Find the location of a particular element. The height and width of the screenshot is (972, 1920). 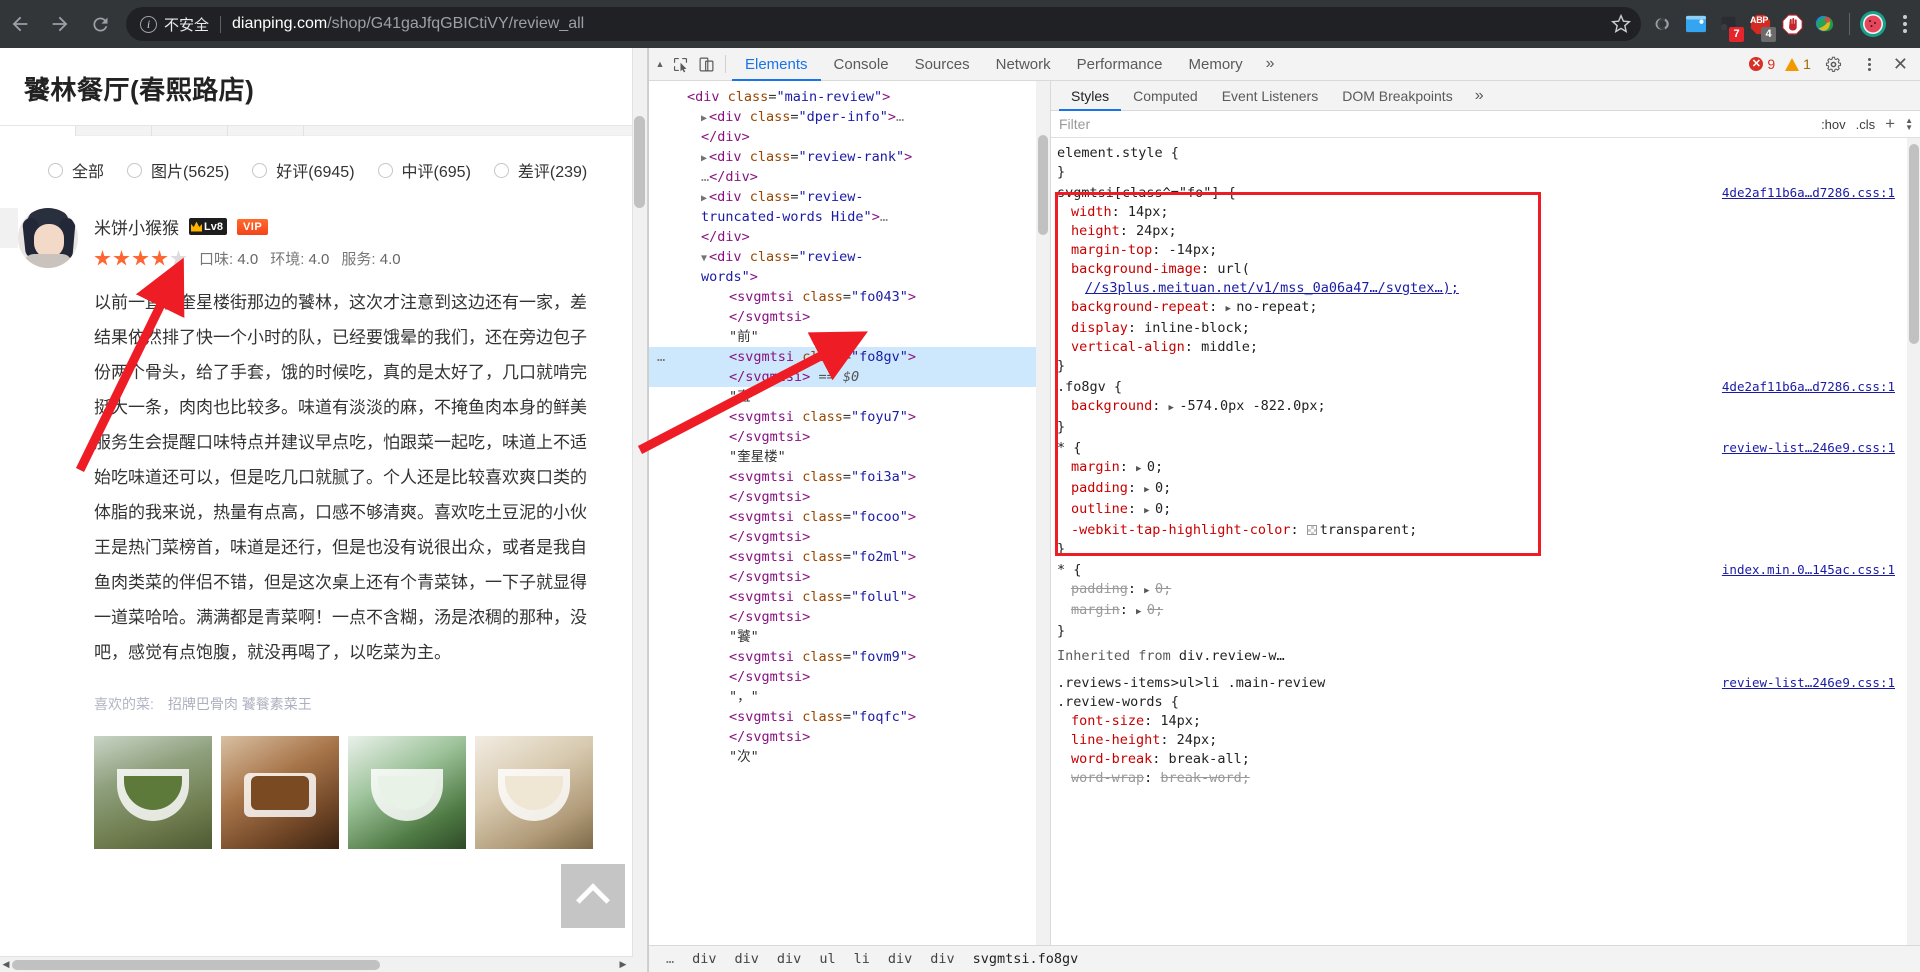

dom-tree-node: "直" is located at coordinates (849, 397).